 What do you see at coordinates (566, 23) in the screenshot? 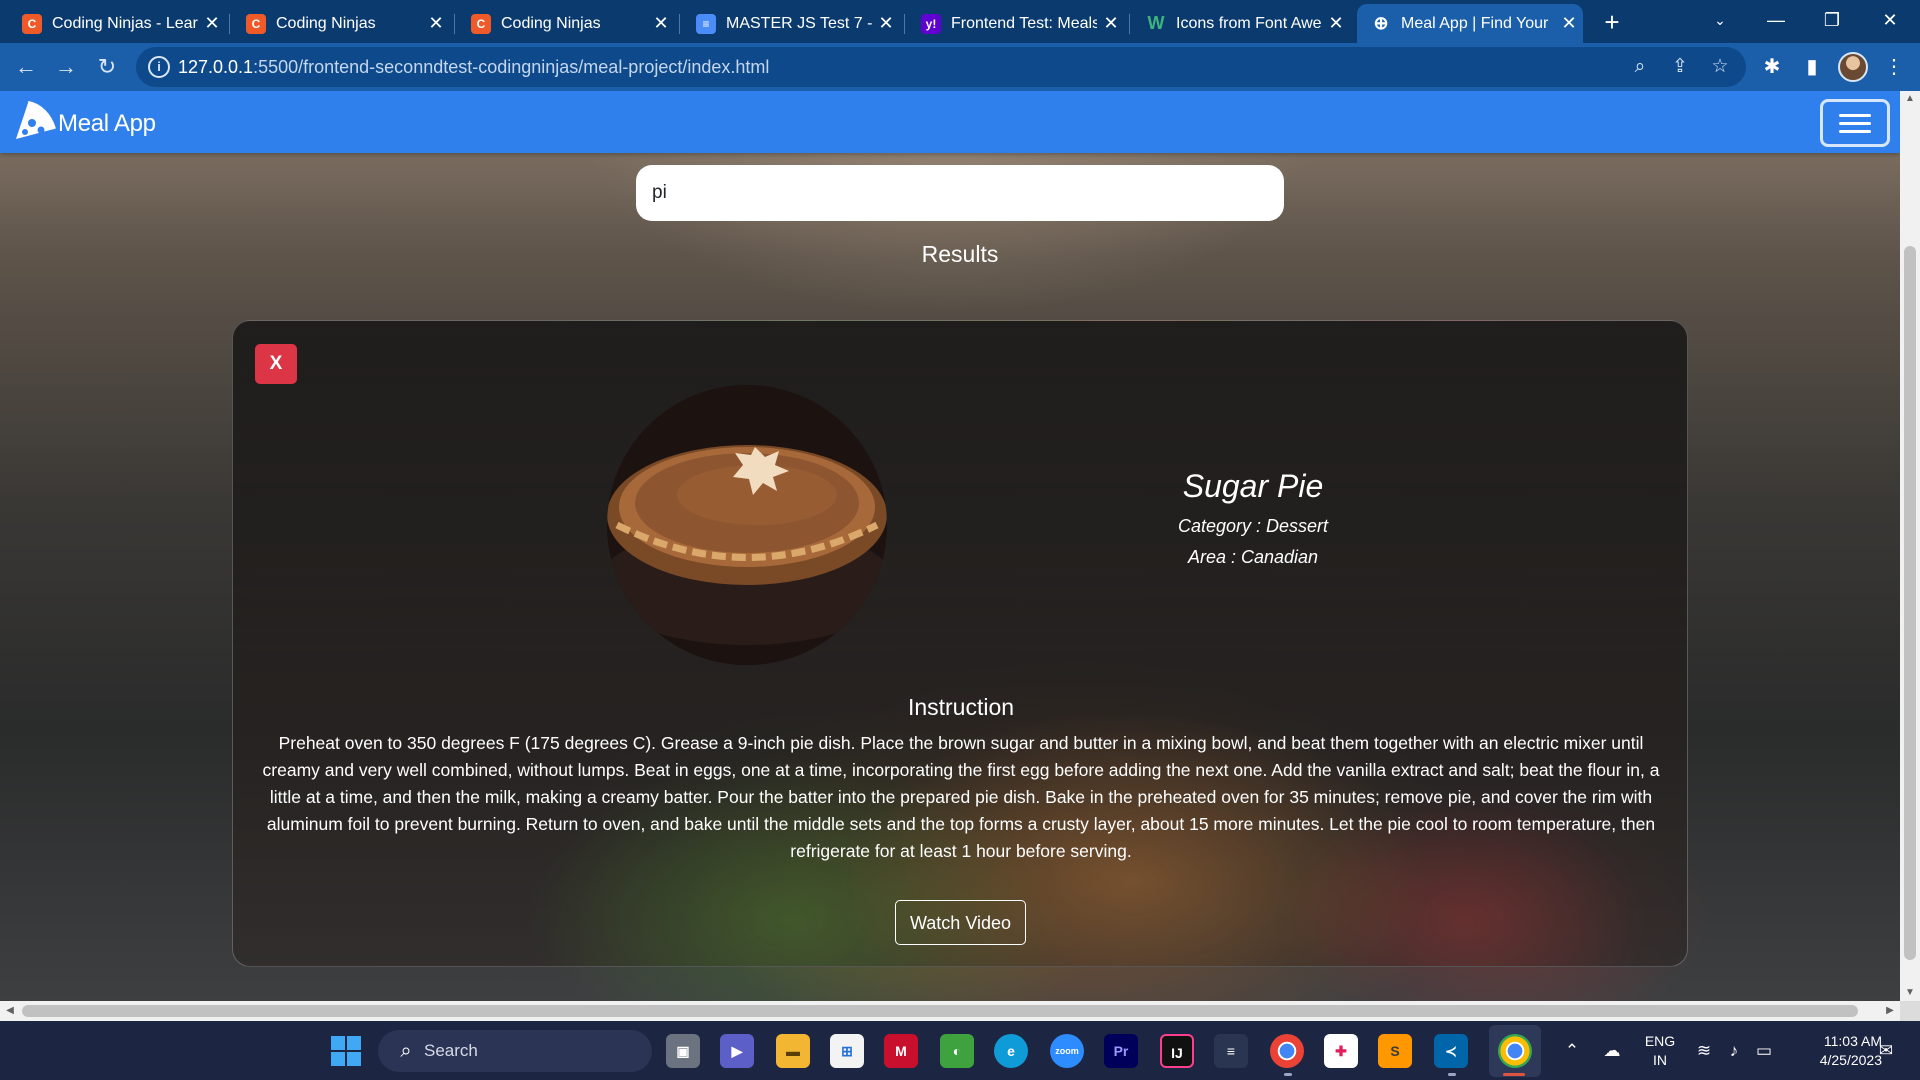
I see `browser-tab-coding-ninjas-3: C Coding Ninjas ✕` at bounding box center [566, 23].